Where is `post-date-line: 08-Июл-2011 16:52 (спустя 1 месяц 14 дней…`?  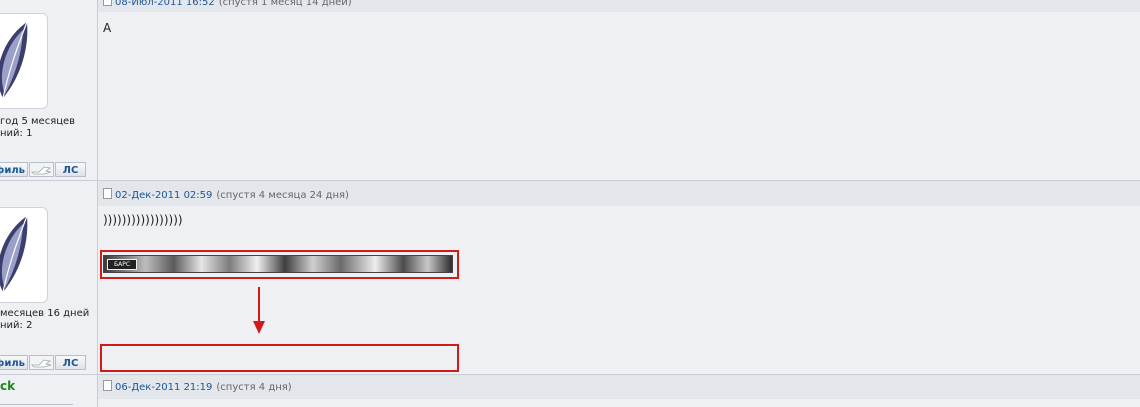 post-date-line: 08-Июл-2011 16:52 (спустя 1 месяц 14 дней… is located at coordinates (227, 4).